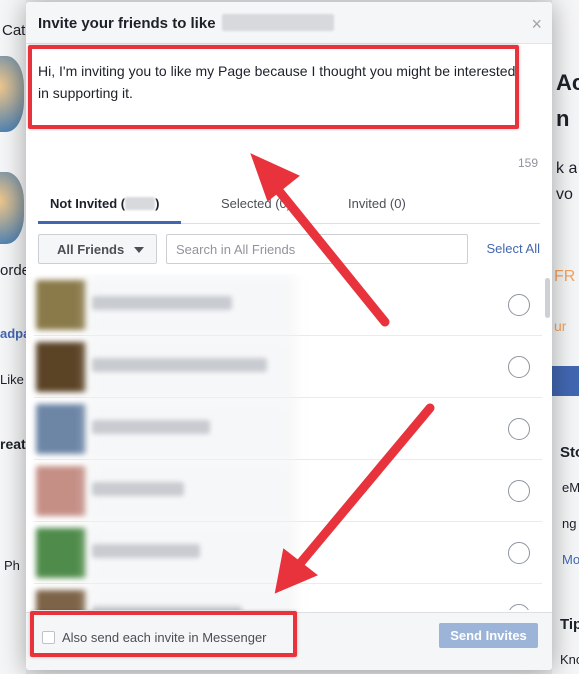  What do you see at coordinates (563, 118) in the screenshot?
I see `bg-fragment: n` at bounding box center [563, 118].